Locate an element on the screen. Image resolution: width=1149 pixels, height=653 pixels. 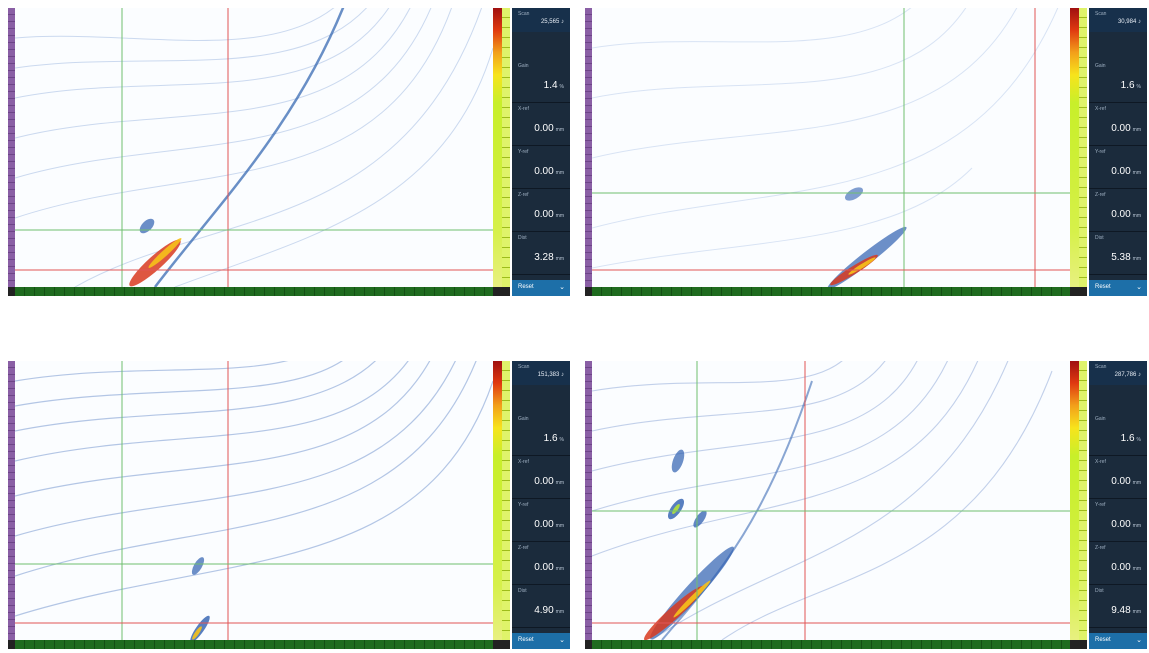
dist-value: 4.90 mm is located at coordinates (549, 610).